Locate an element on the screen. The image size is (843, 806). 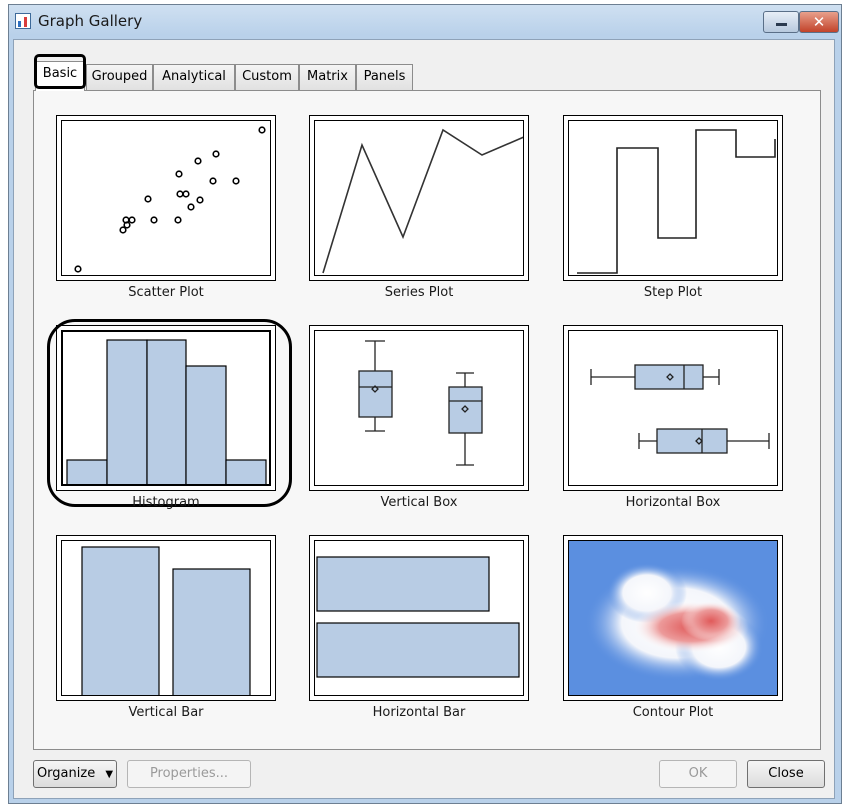
series-plot-thumbnail is located at coordinates (422, 201).